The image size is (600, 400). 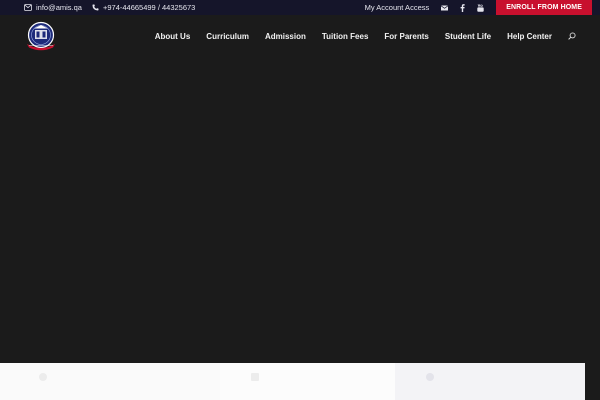 I want to click on youtube-link, so click(x=480, y=7).